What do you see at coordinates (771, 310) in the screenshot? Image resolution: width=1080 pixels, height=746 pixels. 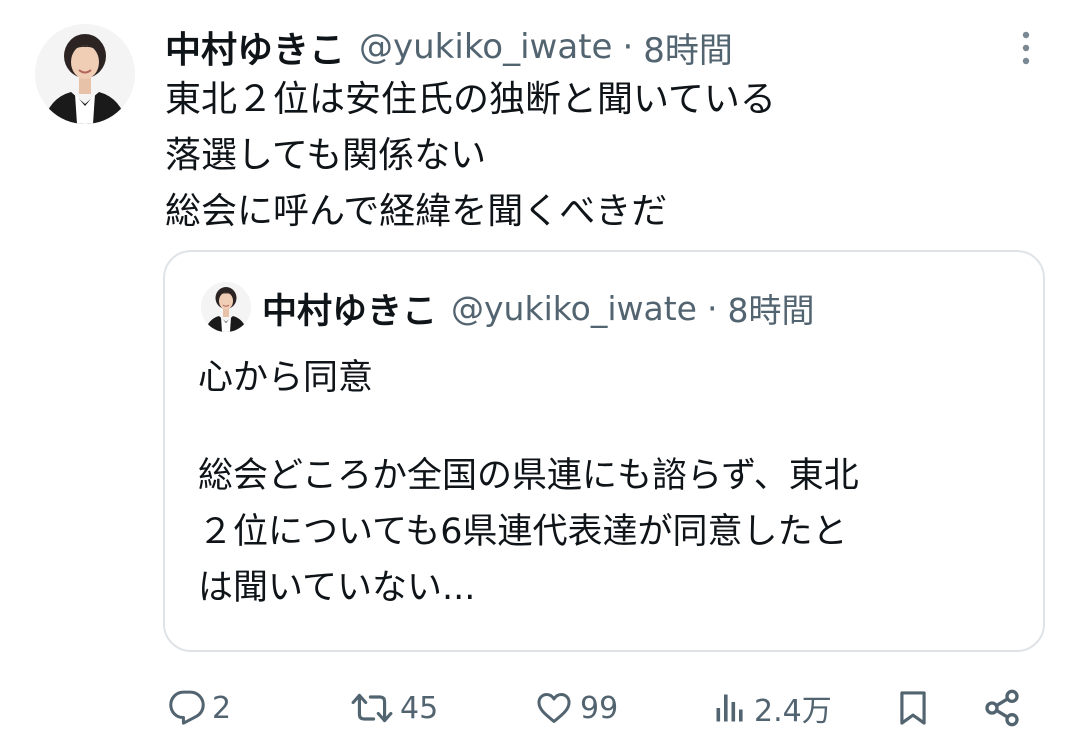 I see `quoted-time: 8時間` at bounding box center [771, 310].